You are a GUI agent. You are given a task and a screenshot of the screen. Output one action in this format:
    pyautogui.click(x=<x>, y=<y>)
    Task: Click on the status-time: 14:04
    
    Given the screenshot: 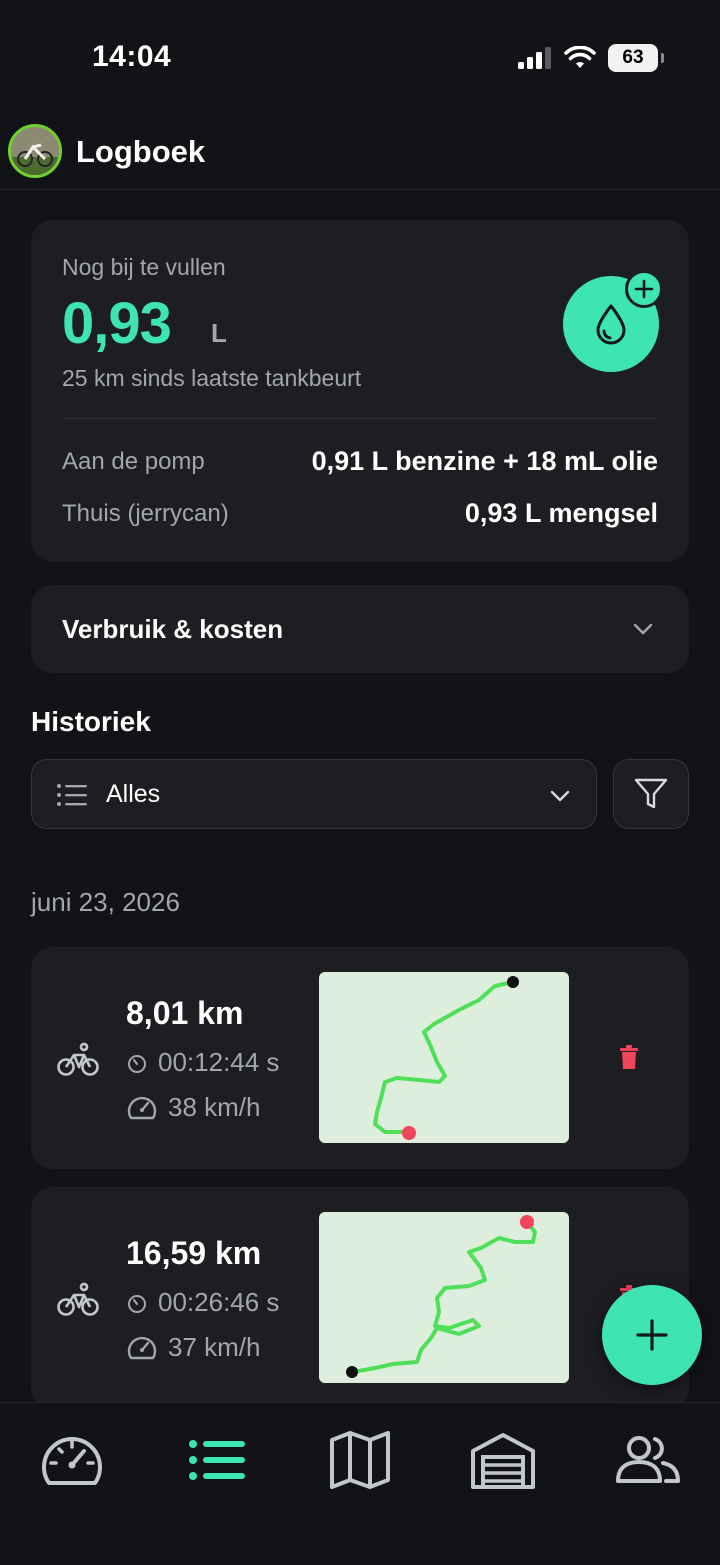 What is the action you would take?
    pyautogui.click(x=132, y=56)
    